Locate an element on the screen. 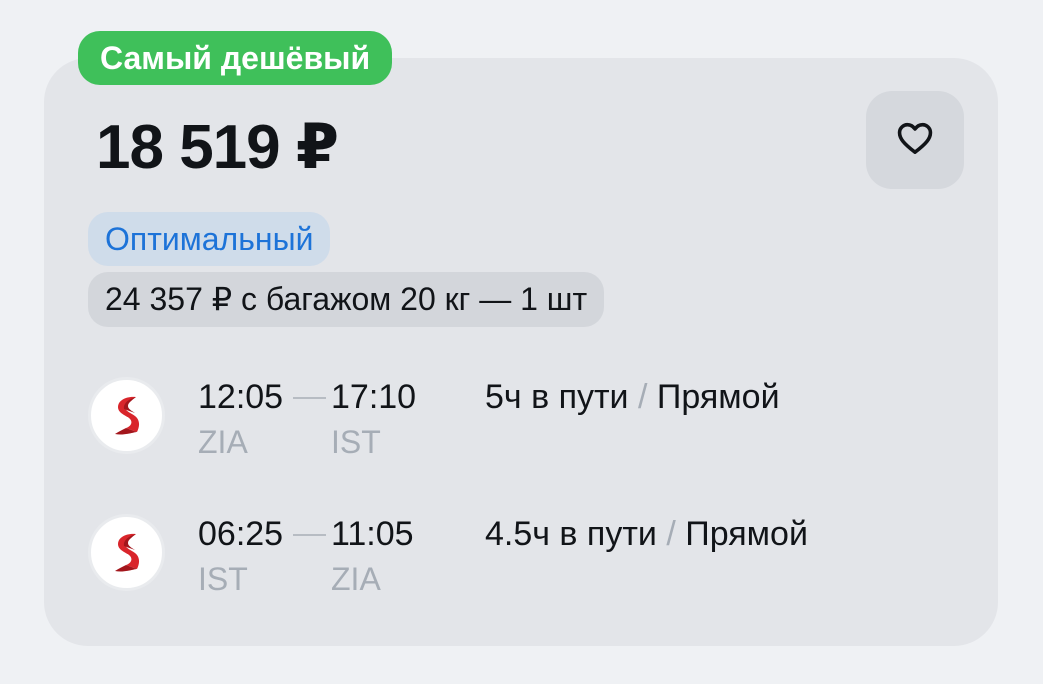 Image resolution: width=1043 pixels, height=684 pixels. departure-time: 06:25 is located at coordinates (241, 534).